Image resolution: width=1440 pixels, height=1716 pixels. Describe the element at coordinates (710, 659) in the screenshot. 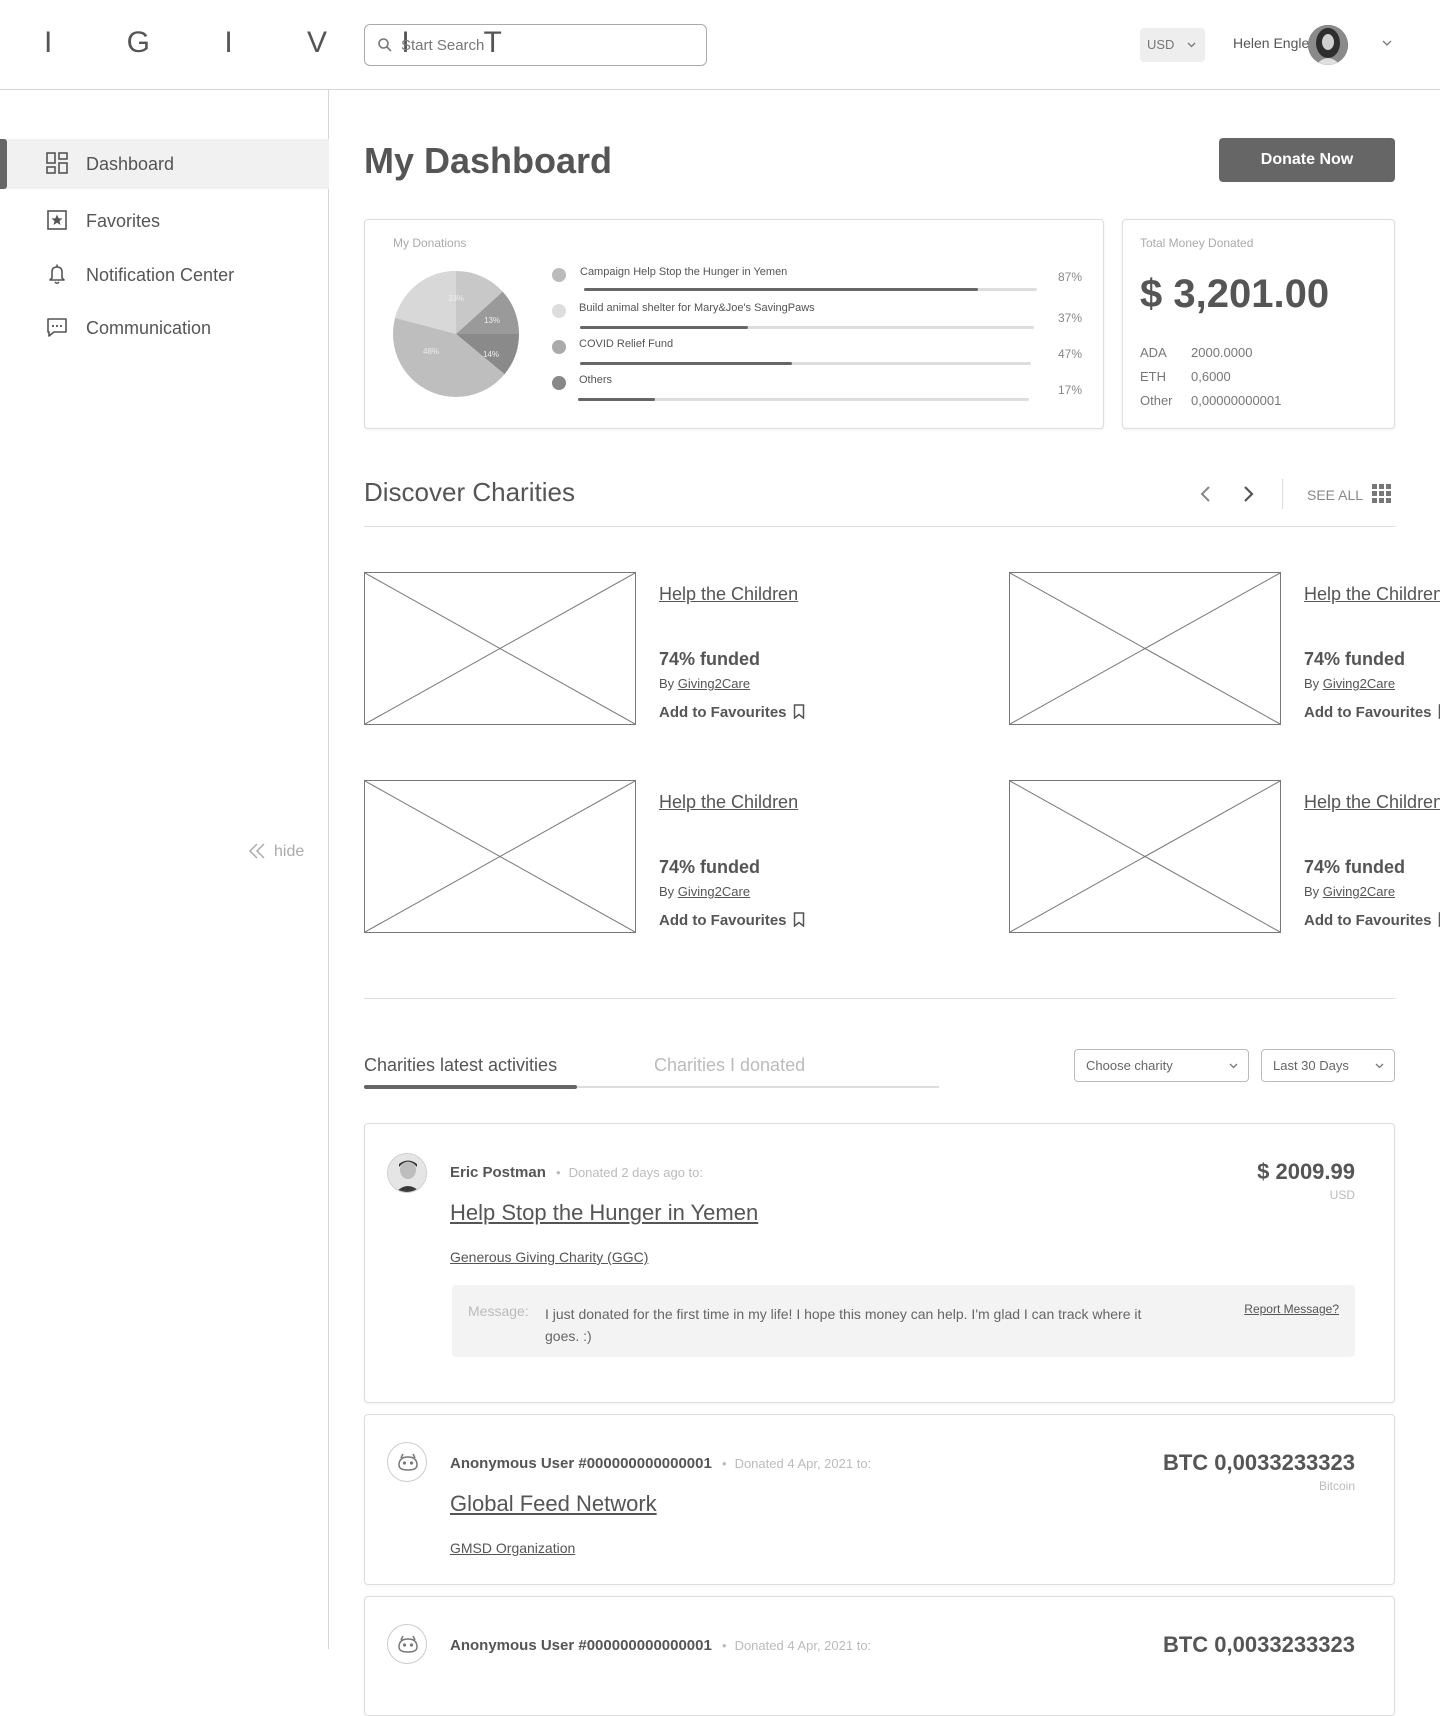

I see `funded-percent: 74% funded` at that location.